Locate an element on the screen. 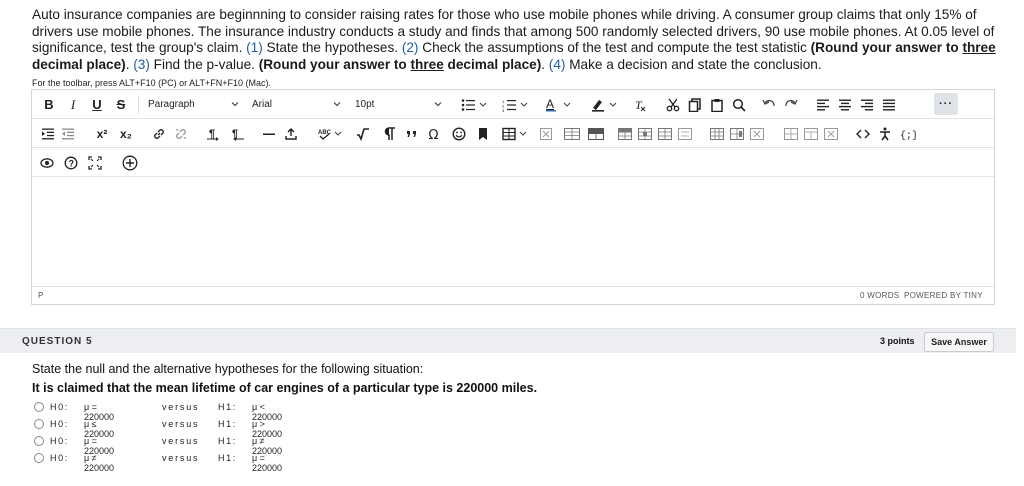 The image size is (1024, 486). h0-value: μ ≠ 220000 is located at coordinates (99, 463).